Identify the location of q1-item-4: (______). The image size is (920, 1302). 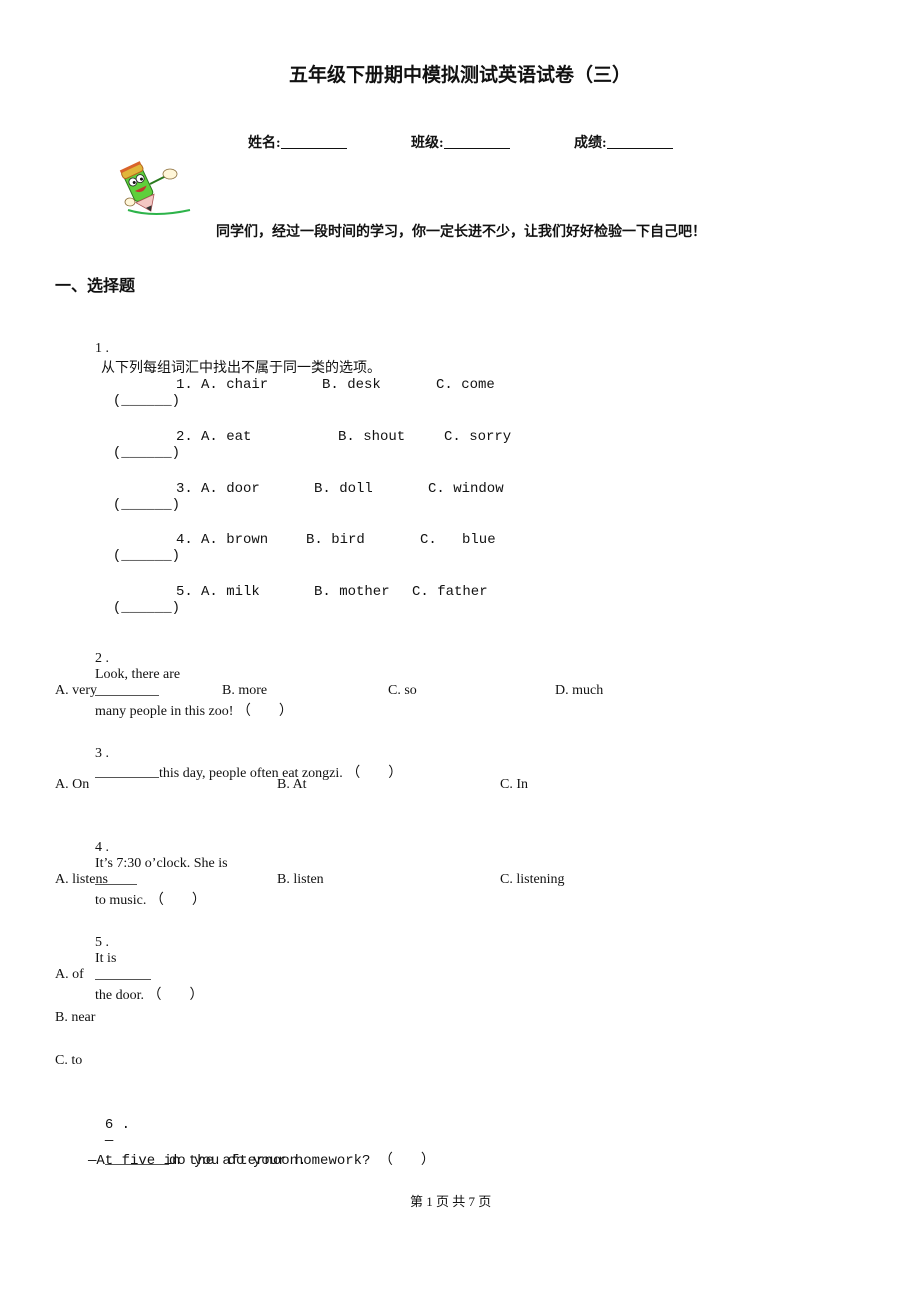
(138, 548).